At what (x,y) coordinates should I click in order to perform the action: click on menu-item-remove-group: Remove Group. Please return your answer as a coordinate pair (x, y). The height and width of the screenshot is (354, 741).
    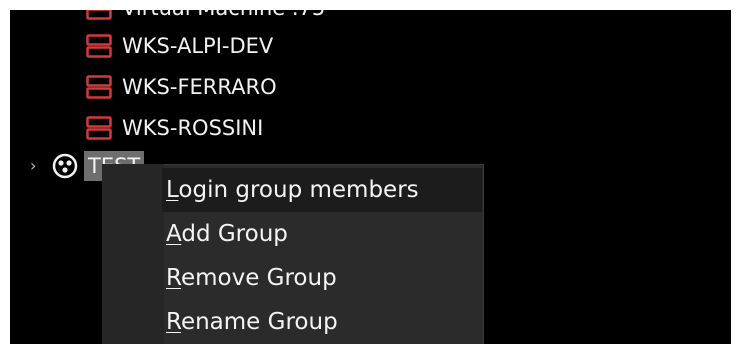
    Looking at the image, I should click on (322, 278).